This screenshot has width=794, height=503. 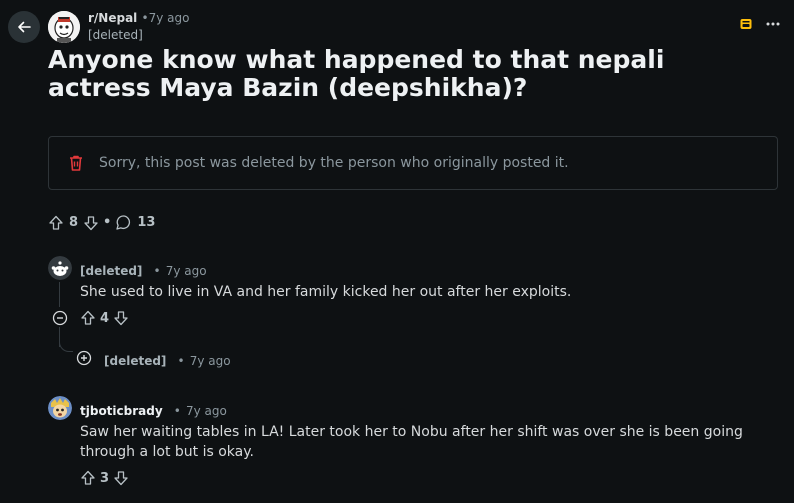 I want to click on back-arrow-icon, so click(x=24, y=27).